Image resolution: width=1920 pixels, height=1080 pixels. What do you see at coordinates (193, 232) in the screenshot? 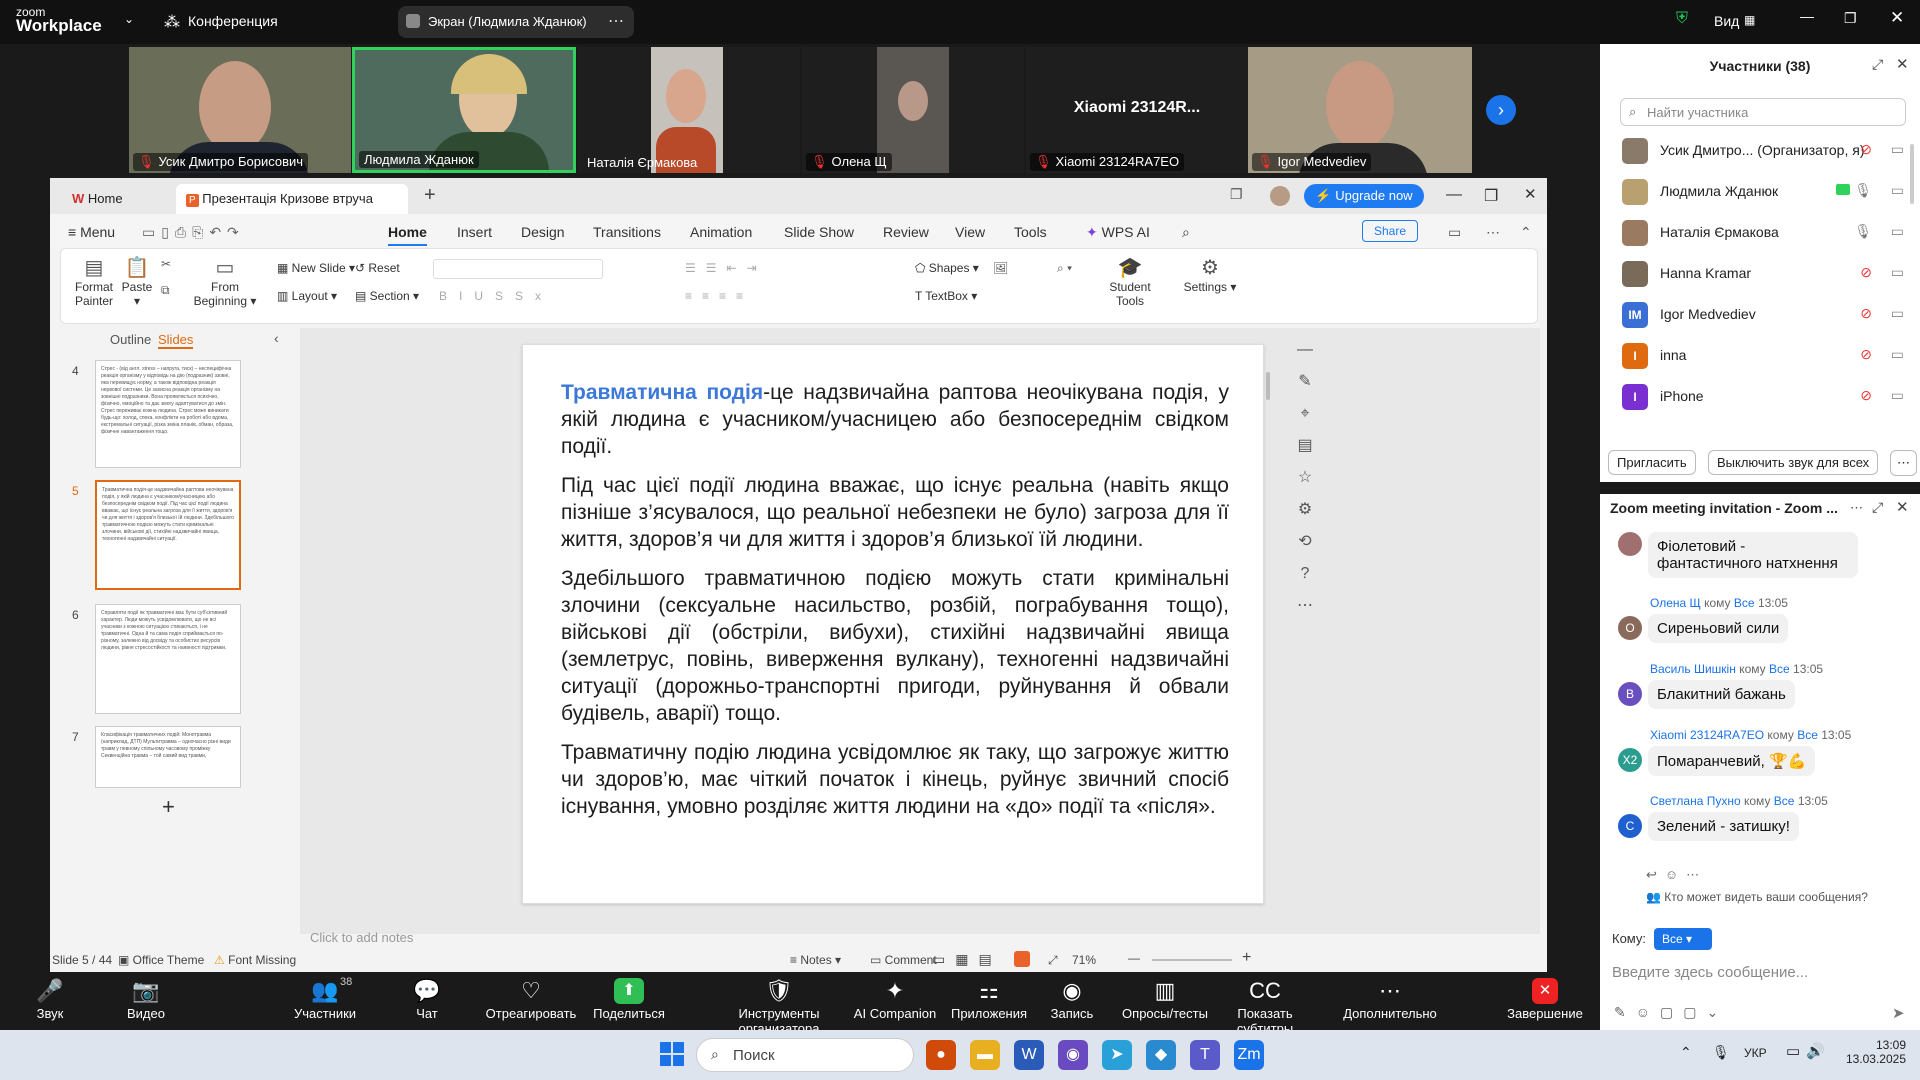
I see `quick-access-icons: ▭▯⎙⎘↶↷` at bounding box center [193, 232].